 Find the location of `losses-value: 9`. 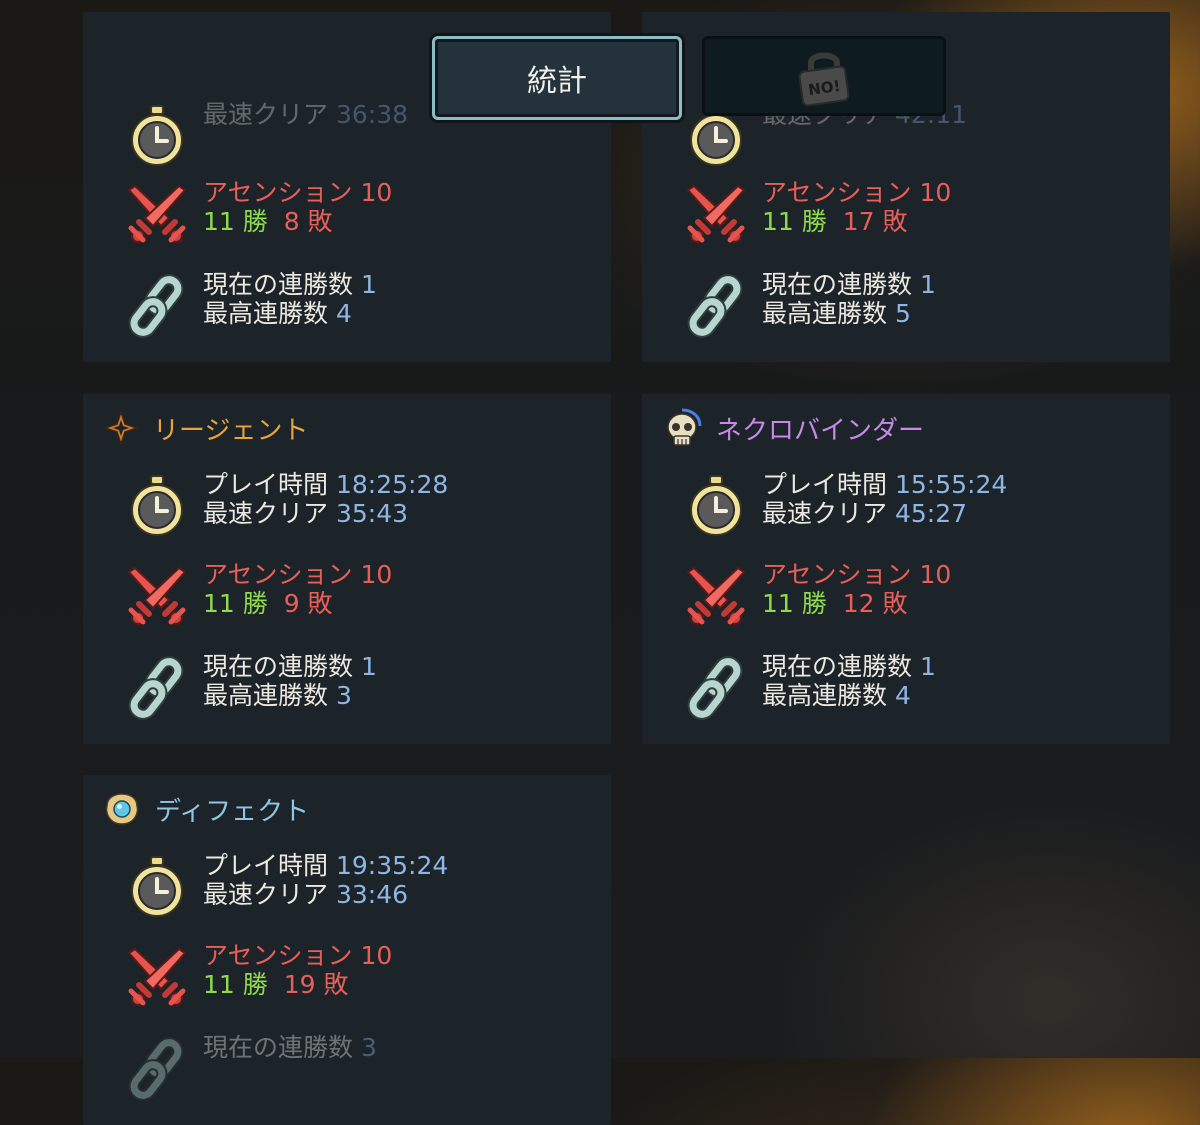

losses-value: 9 is located at coordinates (291, 603).